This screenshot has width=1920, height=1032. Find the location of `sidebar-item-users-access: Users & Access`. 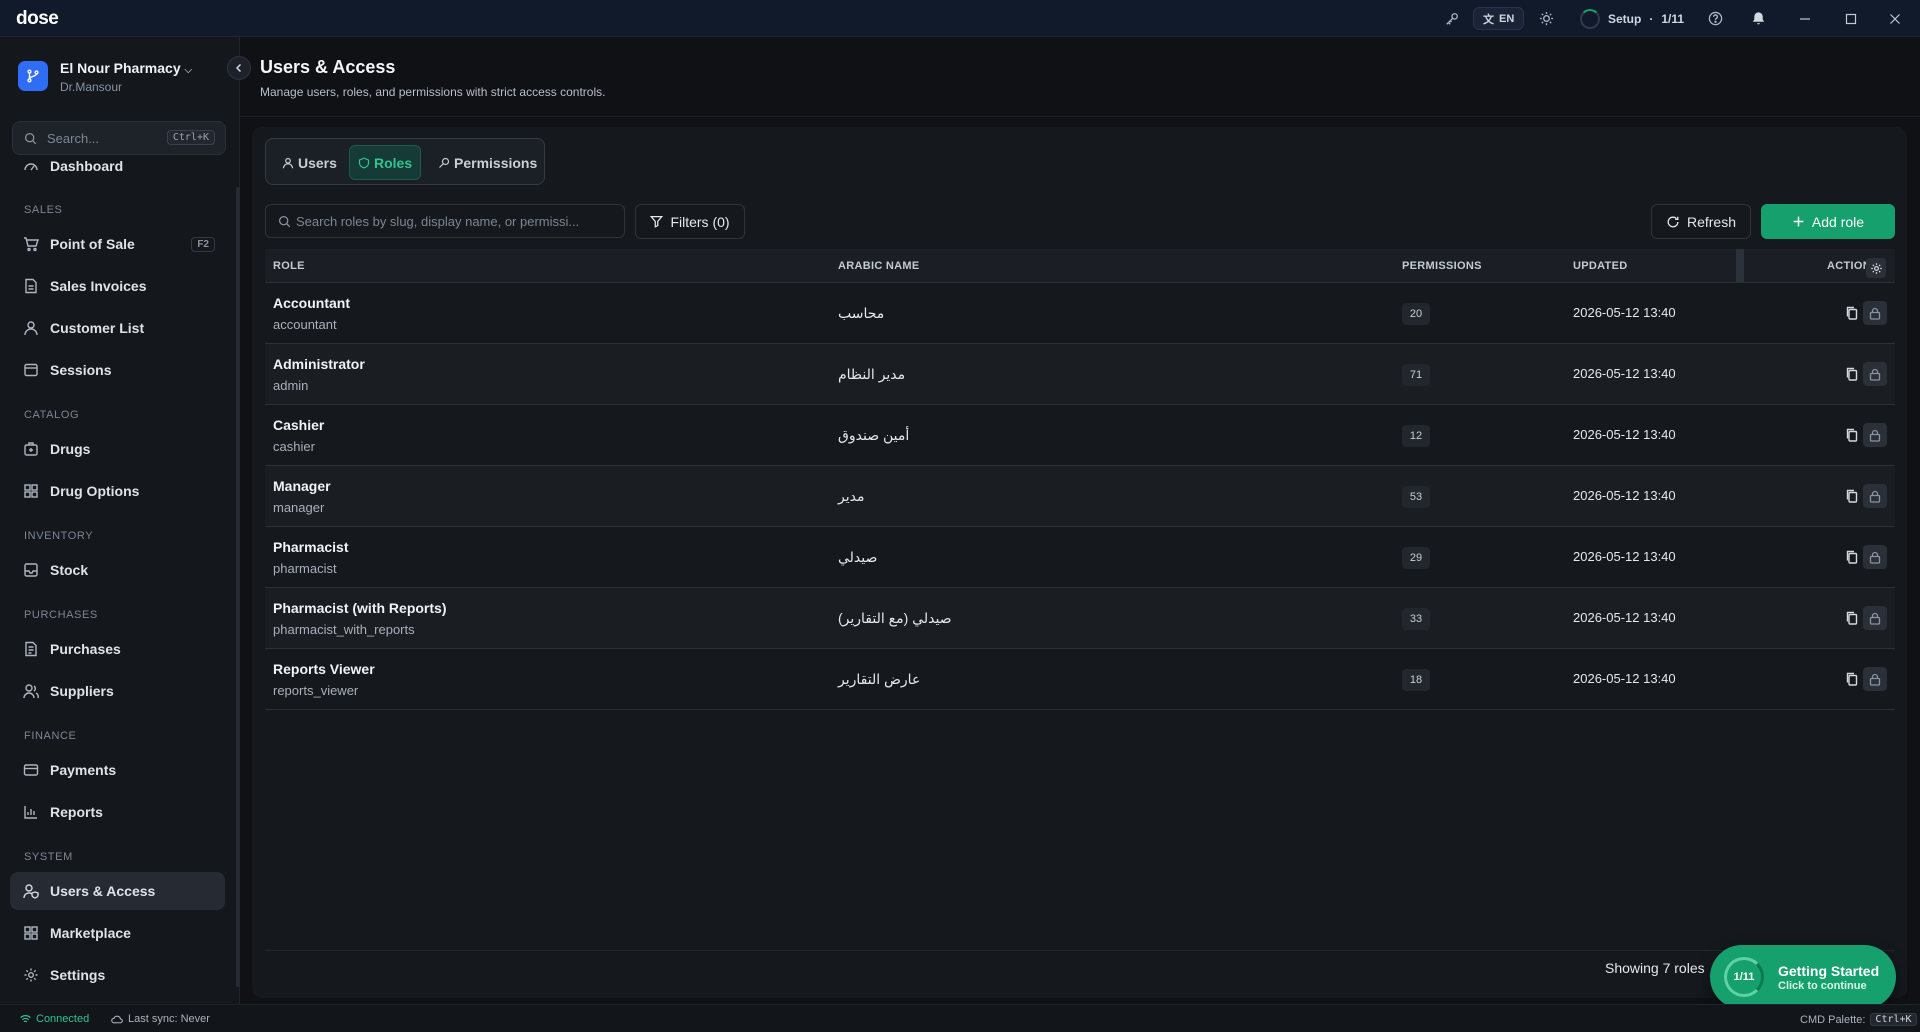

sidebar-item-users-access: Users & Access is located at coordinates (117, 891).